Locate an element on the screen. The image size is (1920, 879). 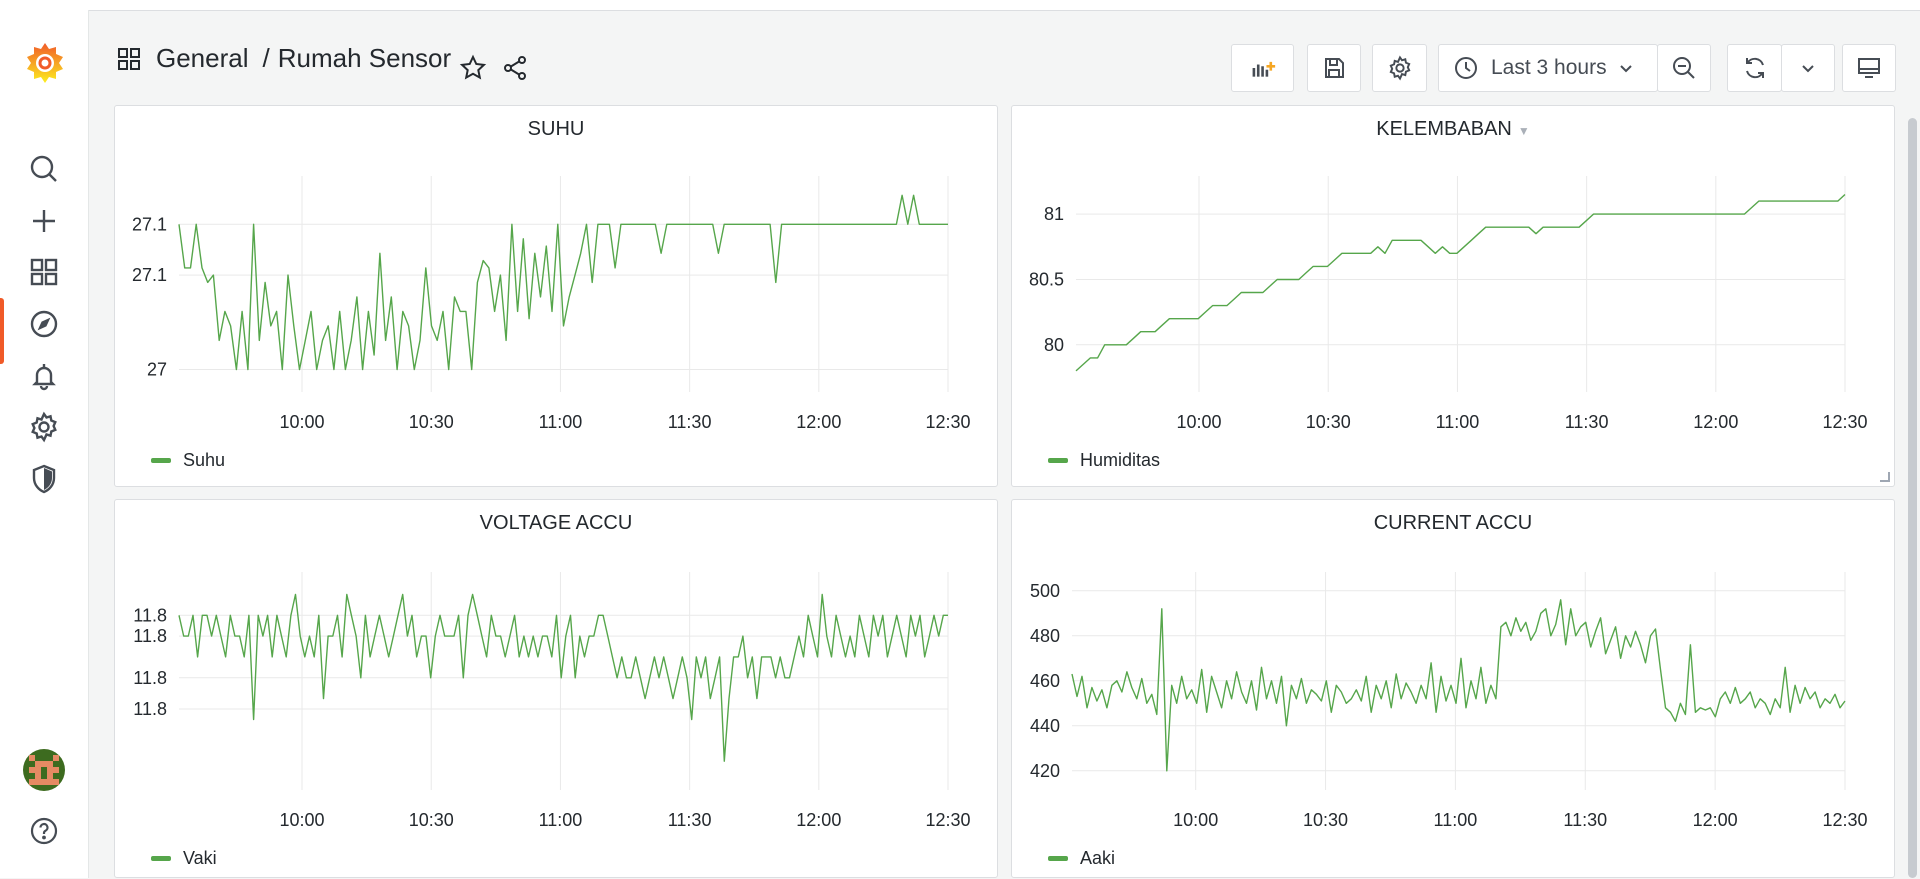
save-icon is located at coordinates (1334, 68).